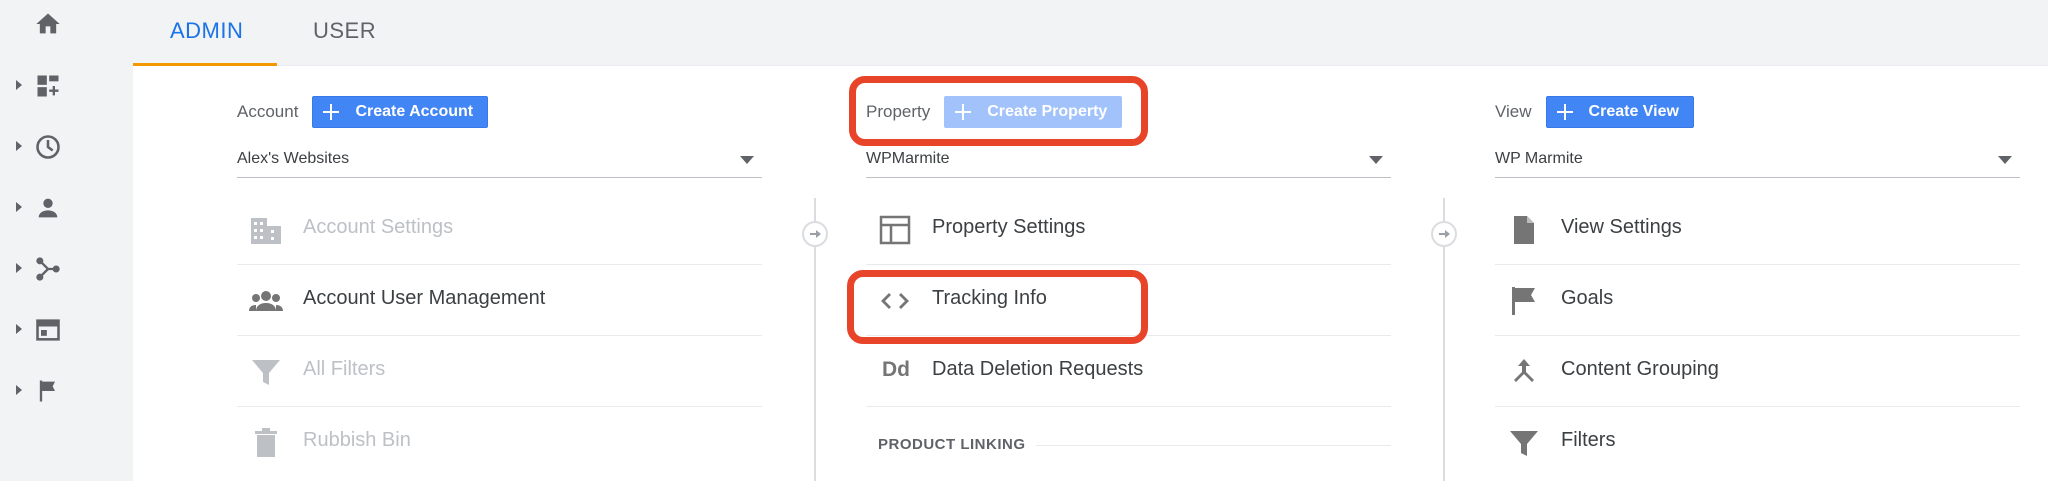 The height and width of the screenshot is (481, 2048). Describe the element at coordinates (1587, 298) in the screenshot. I see `menu-label: Goals` at that location.